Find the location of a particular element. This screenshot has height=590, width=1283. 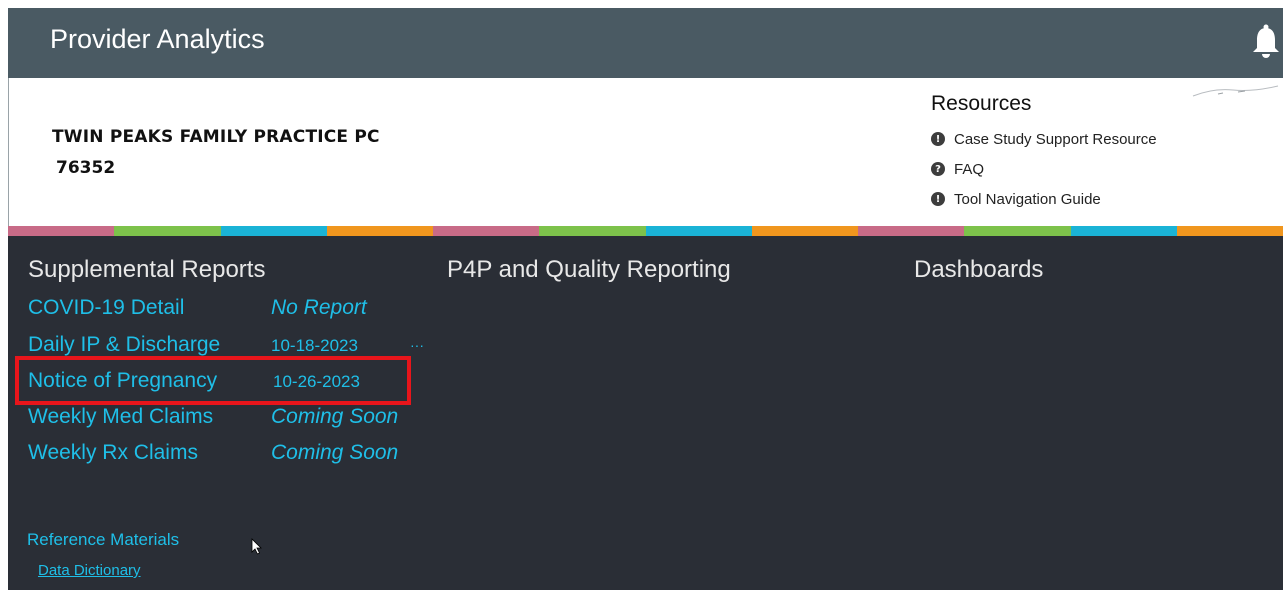

report-name: Daily IP & Discharge is located at coordinates (124, 345).